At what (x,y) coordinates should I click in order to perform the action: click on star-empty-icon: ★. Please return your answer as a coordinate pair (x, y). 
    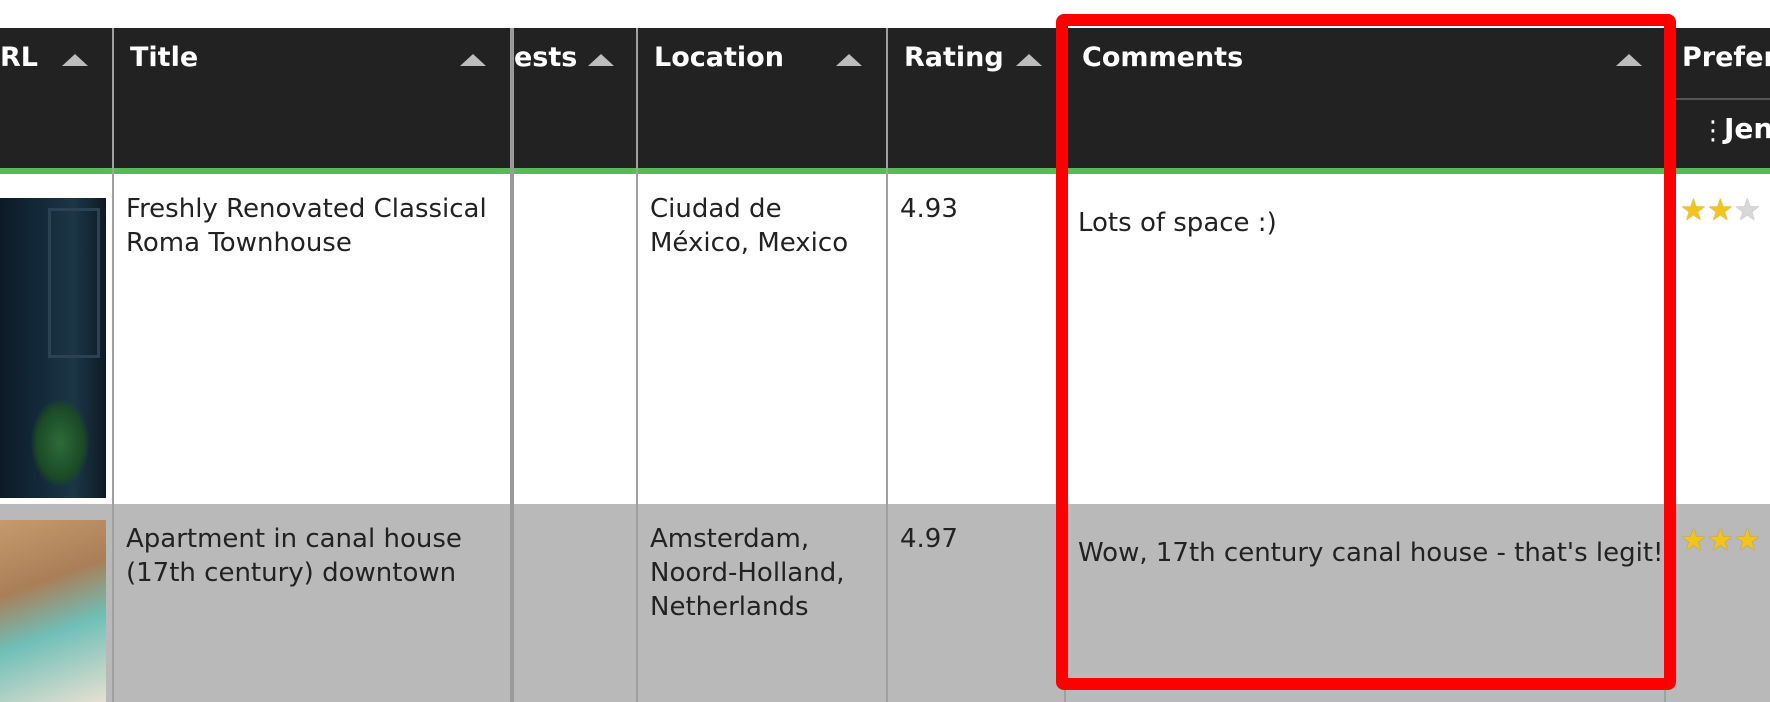
    Looking at the image, I should click on (1747, 210).